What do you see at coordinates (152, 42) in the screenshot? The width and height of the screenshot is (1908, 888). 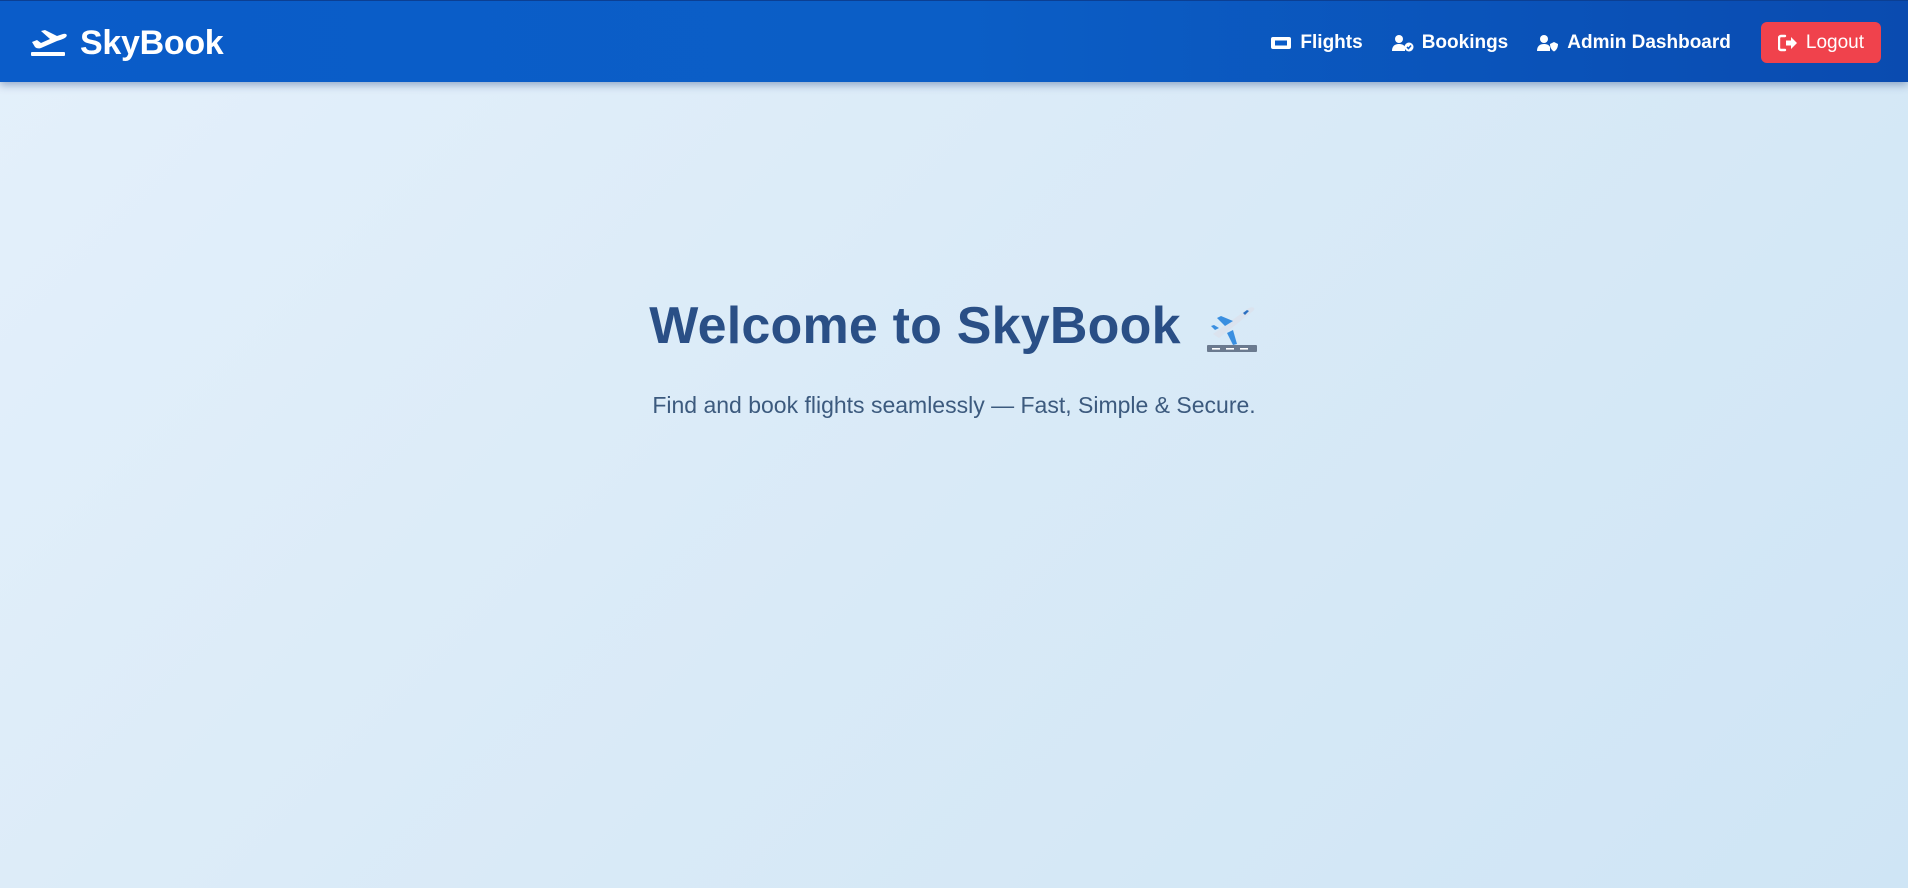 I see `brand-name: SkyBook` at bounding box center [152, 42].